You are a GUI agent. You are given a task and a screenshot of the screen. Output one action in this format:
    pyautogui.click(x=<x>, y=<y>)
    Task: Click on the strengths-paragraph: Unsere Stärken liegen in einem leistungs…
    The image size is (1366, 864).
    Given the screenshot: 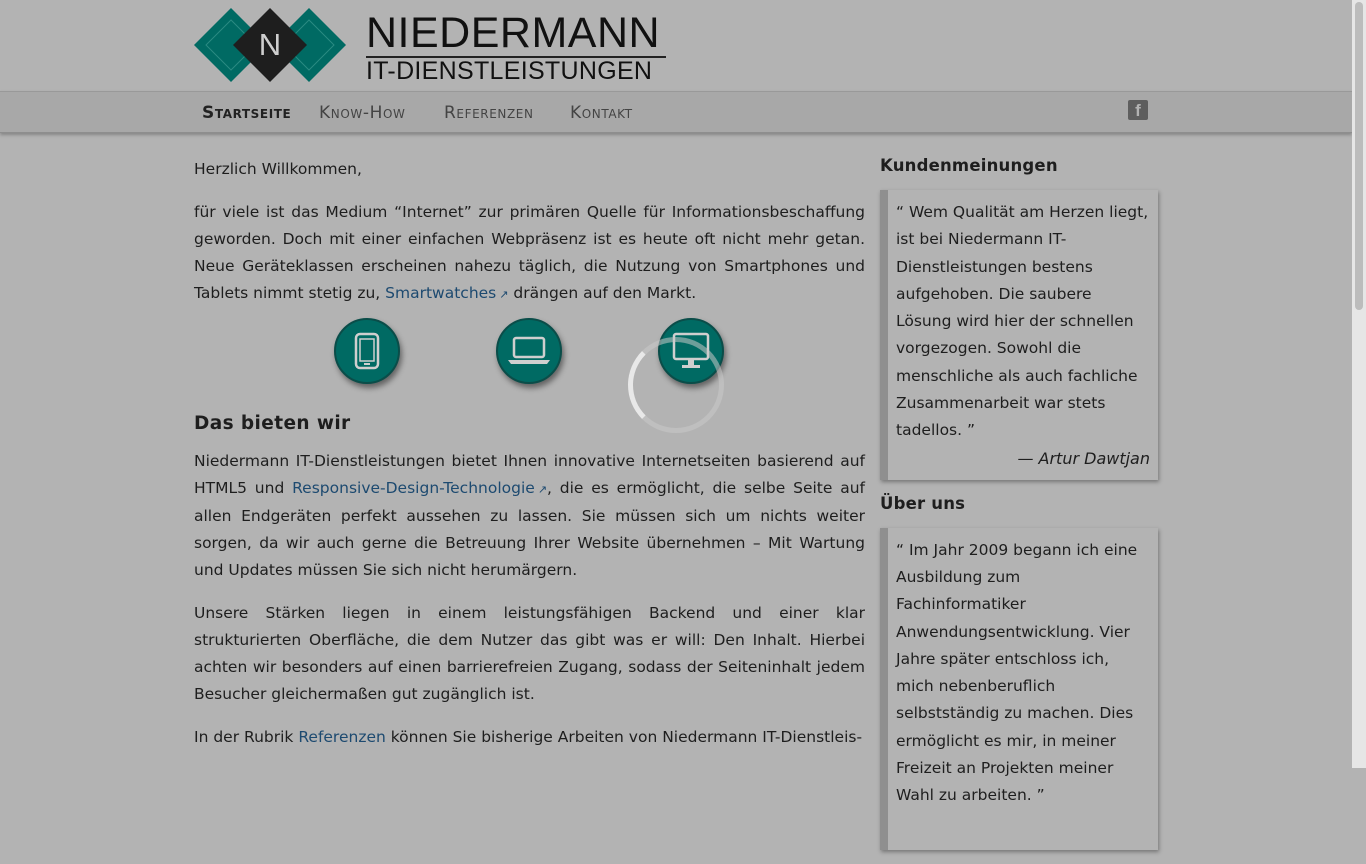 What is the action you would take?
    pyautogui.click(x=529, y=653)
    